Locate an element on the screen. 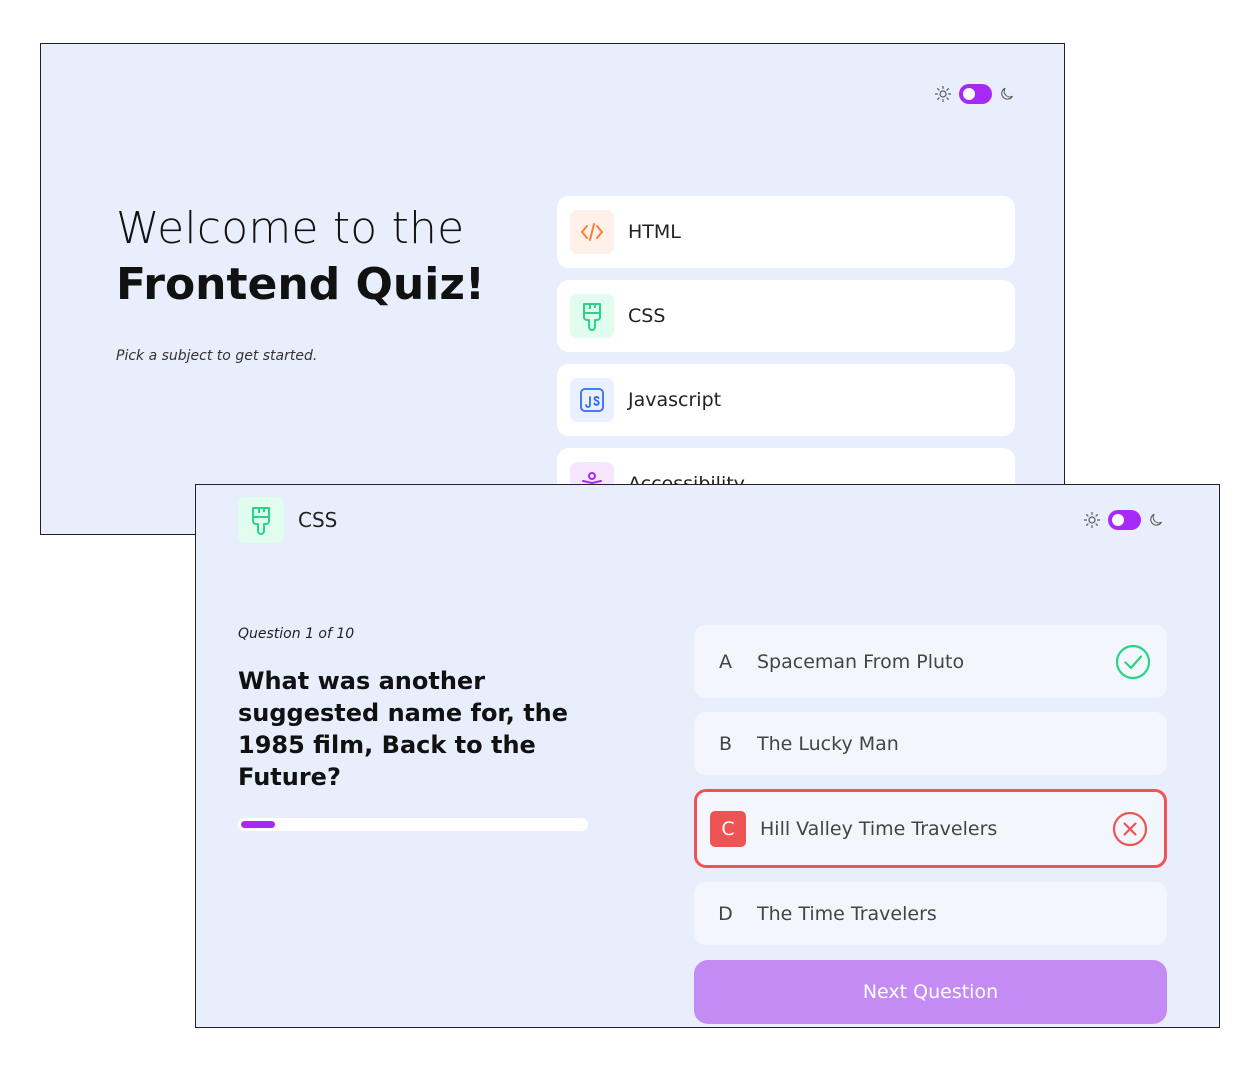  answer-text: Spaceman From Pluto is located at coordinates (861, 661).